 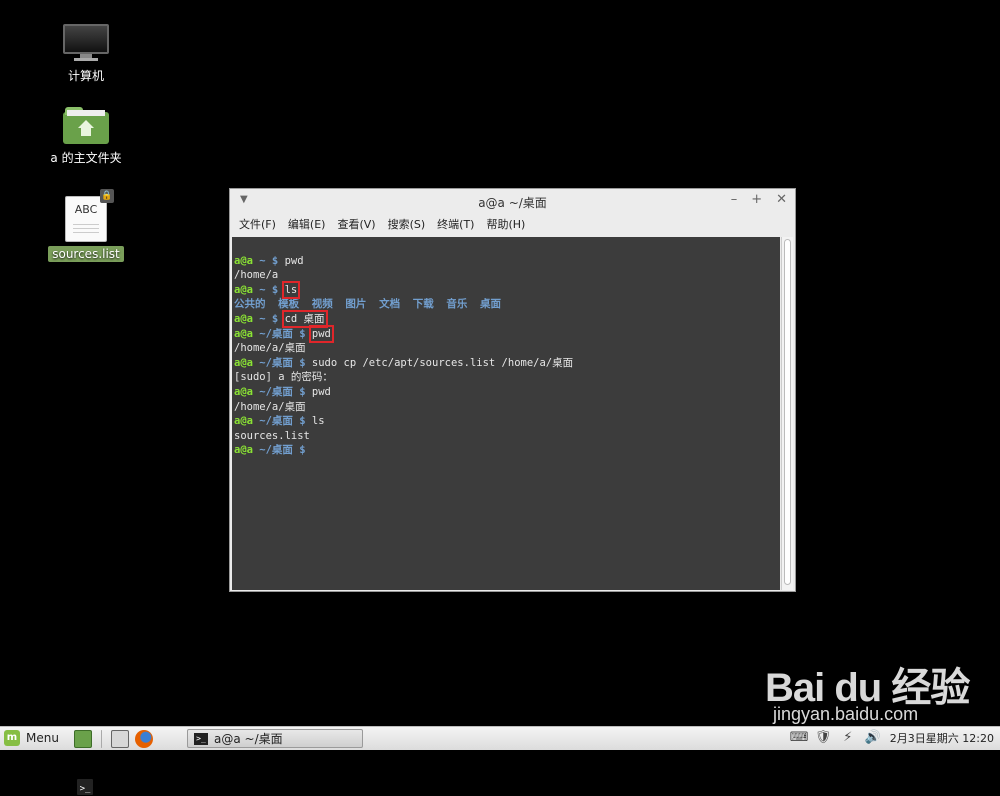 I want to click on clock: 2月3日星期六 12:20, so click(x=942, y=738).